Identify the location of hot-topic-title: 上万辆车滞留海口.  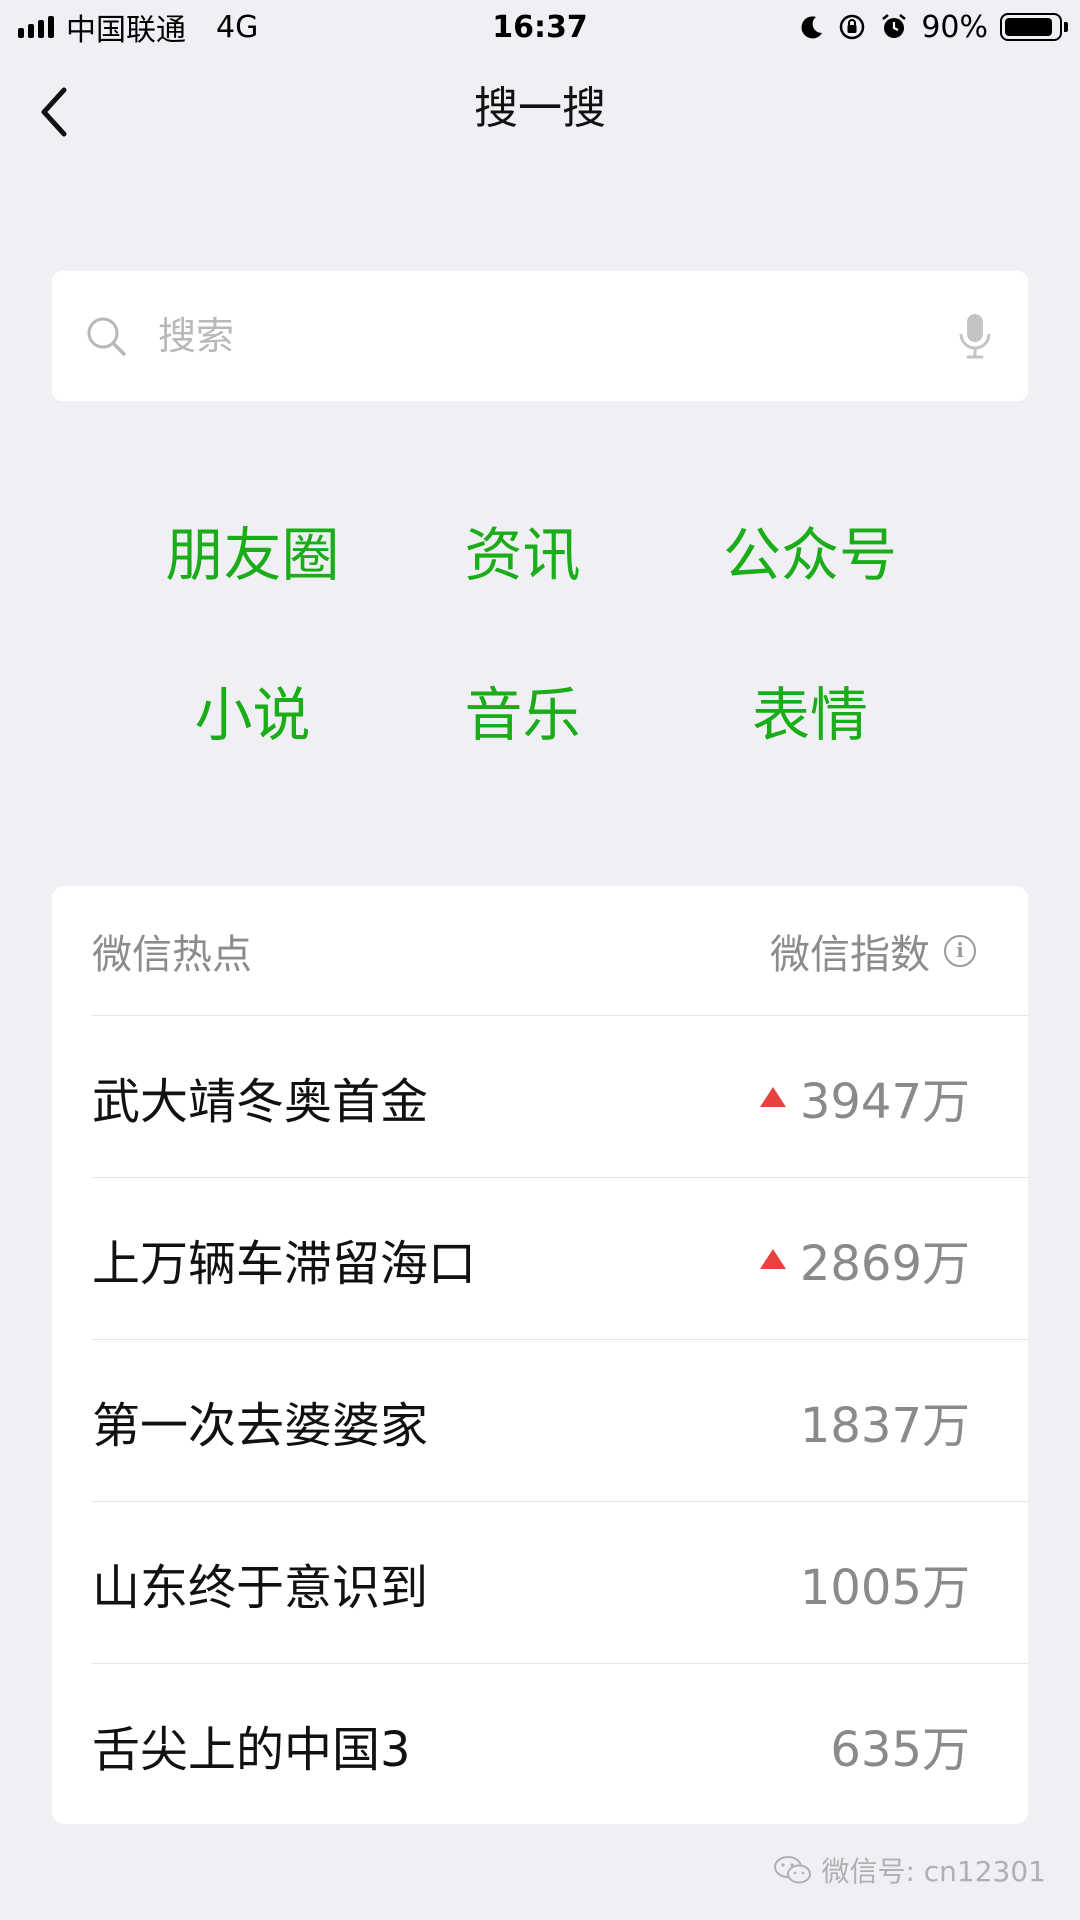
(284, 1263).